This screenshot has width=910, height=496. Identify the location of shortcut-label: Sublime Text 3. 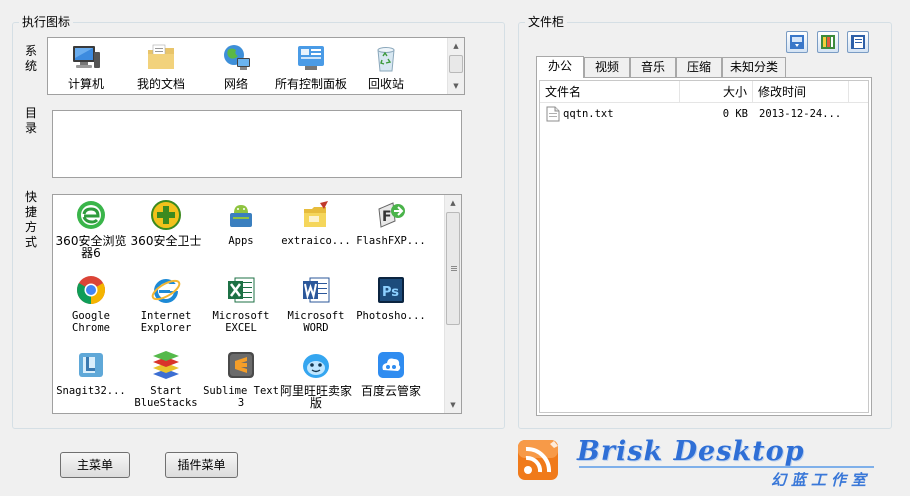
(241, 397).